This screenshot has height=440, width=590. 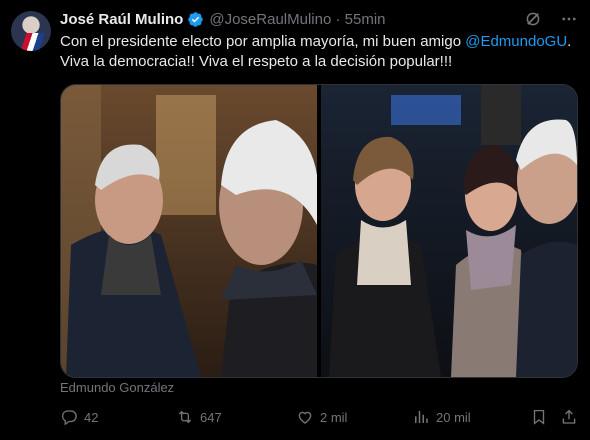 I want to click on repost-icon, so click(x=185, y=417).